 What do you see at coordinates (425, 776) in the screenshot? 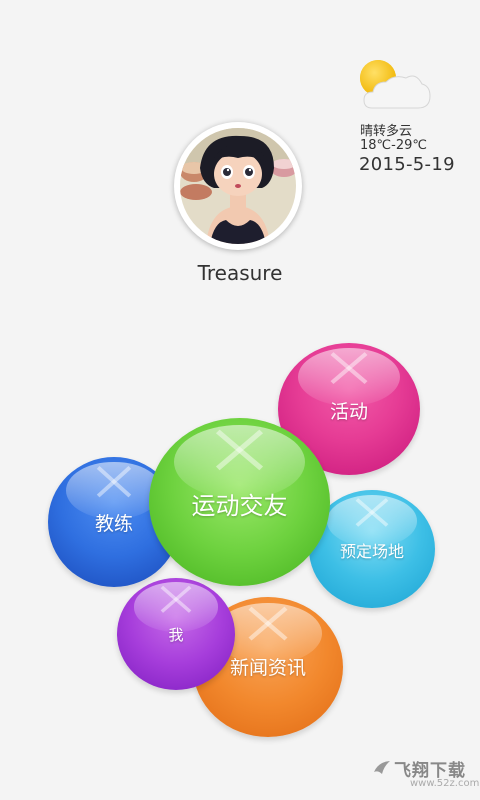
I see `site-watermark: 飞翔下载 www.52z.com` at bounding box center [425, 776].